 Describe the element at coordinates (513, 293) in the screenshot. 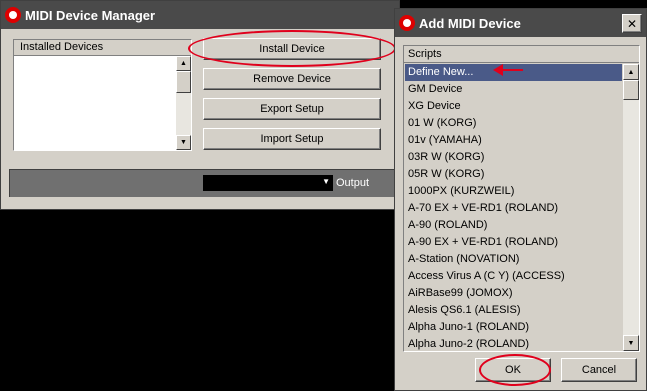

I see `script-item: AiRBase99 (JOMOX)` at that location.